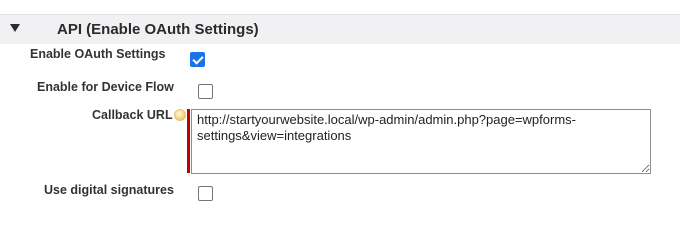 This screenshot has width=680, height=240. Describe the element at coordinates (188, 141) in the screenshot. I see `required-indicator` at that location.